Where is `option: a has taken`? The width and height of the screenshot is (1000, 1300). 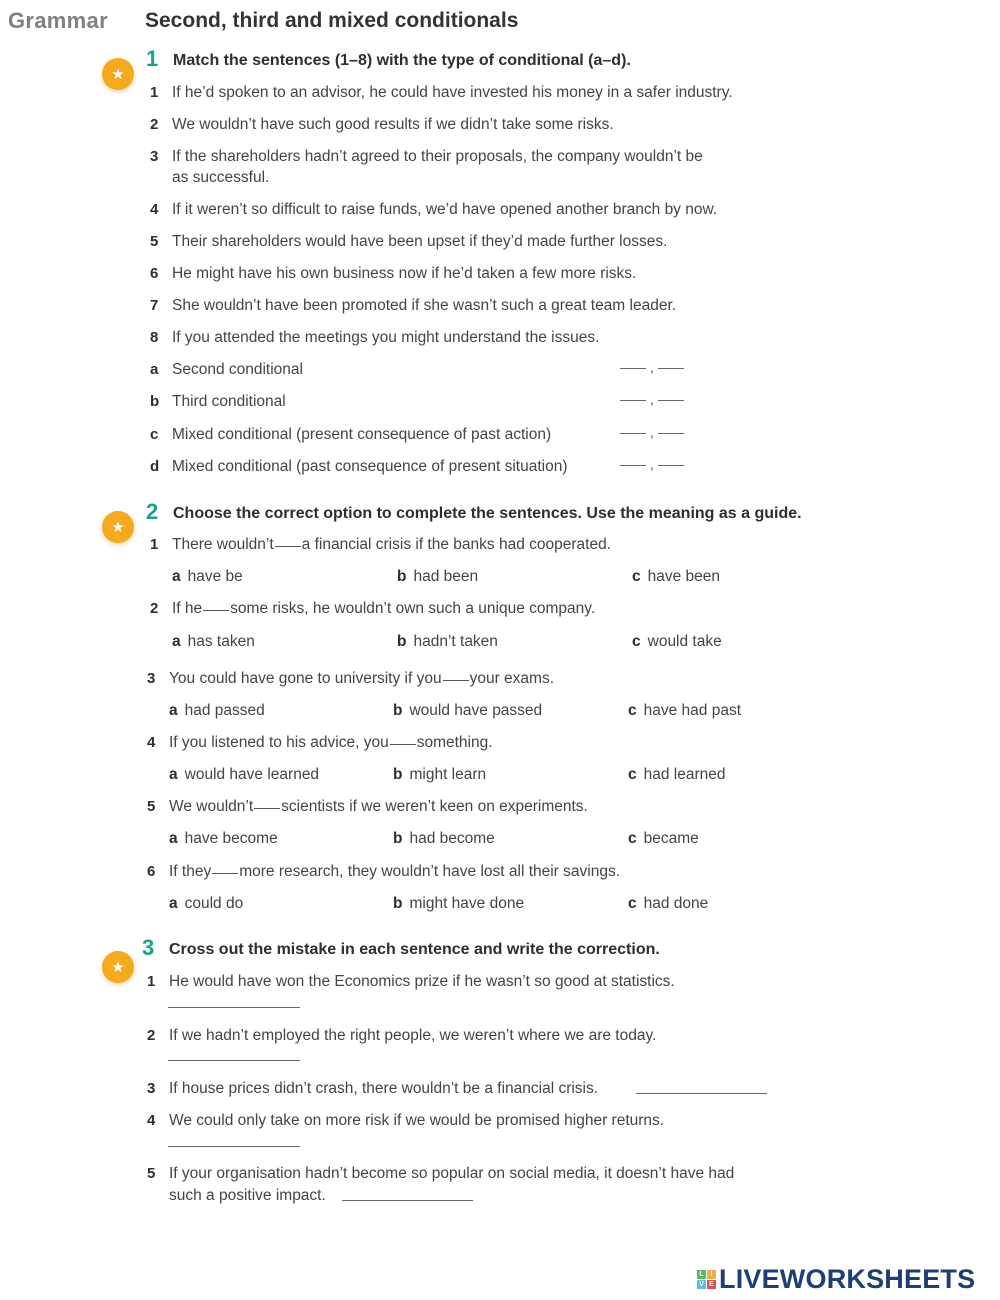 option: a has taken is located at coordinates (213, 641).